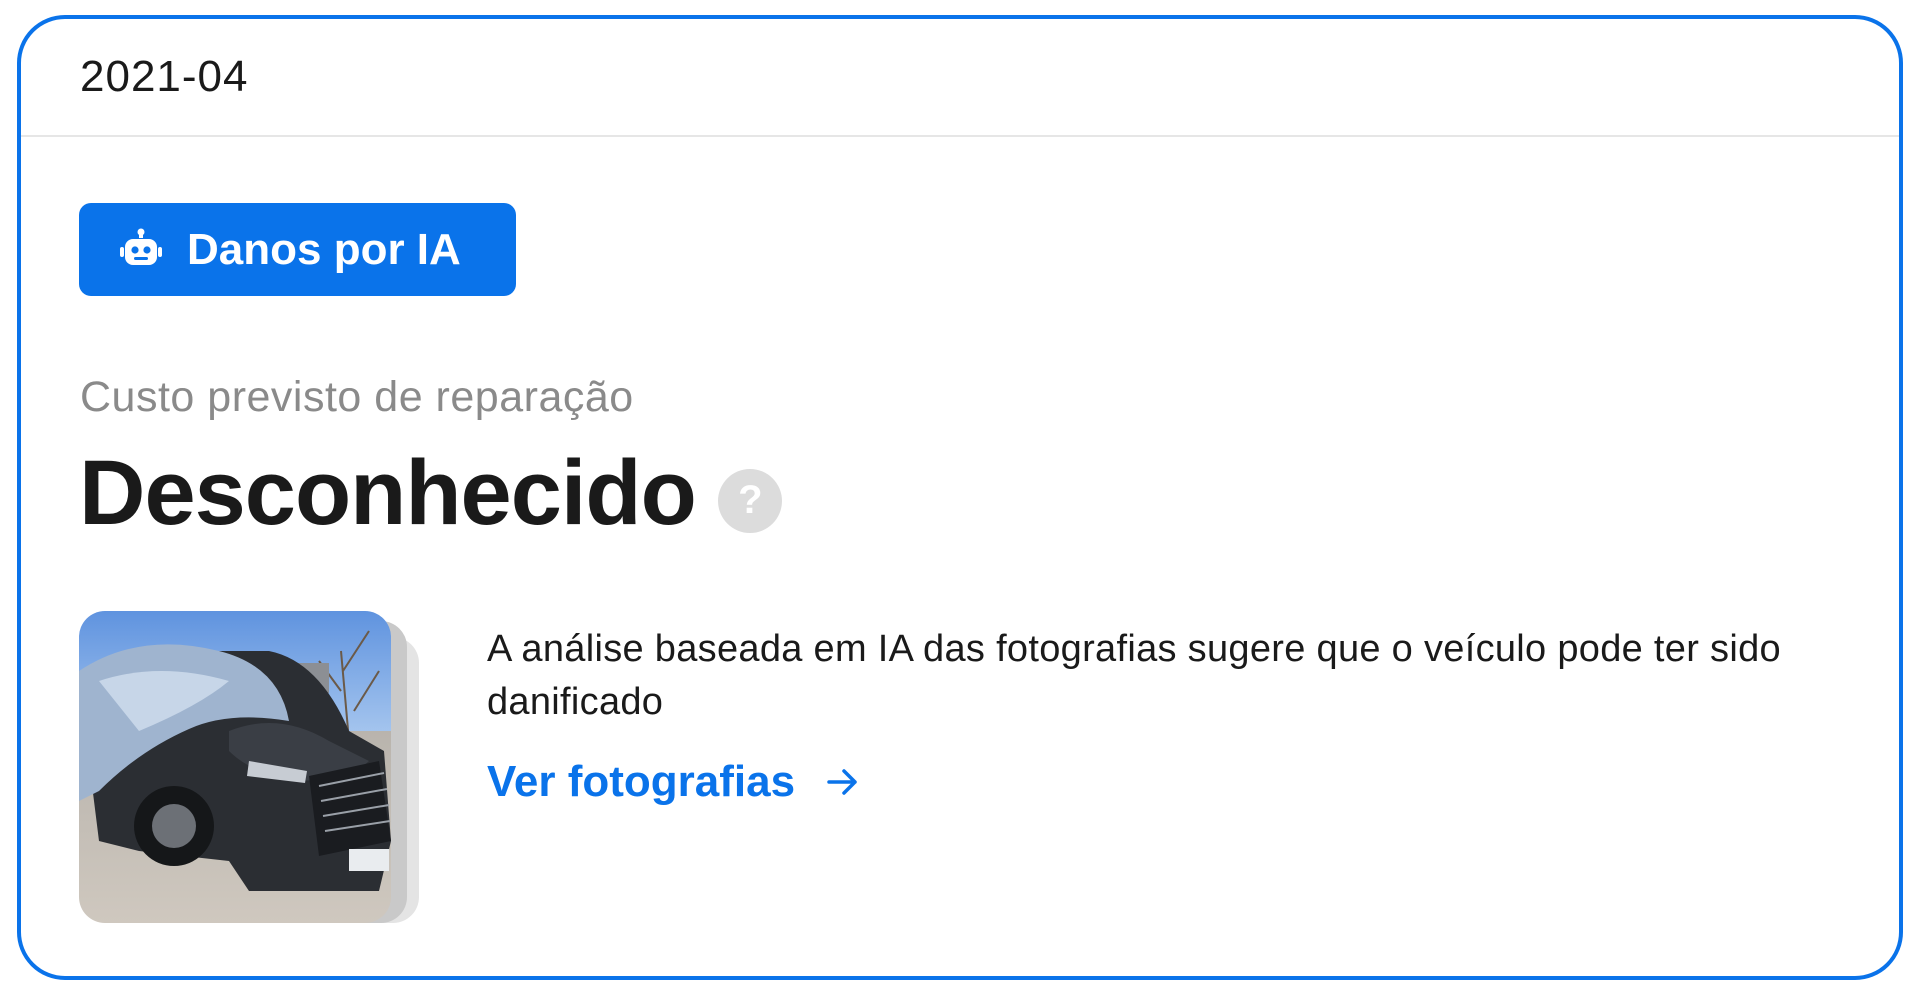  I want to click on ai-damage-badge-label: Danos por IA, so click(324, 249).